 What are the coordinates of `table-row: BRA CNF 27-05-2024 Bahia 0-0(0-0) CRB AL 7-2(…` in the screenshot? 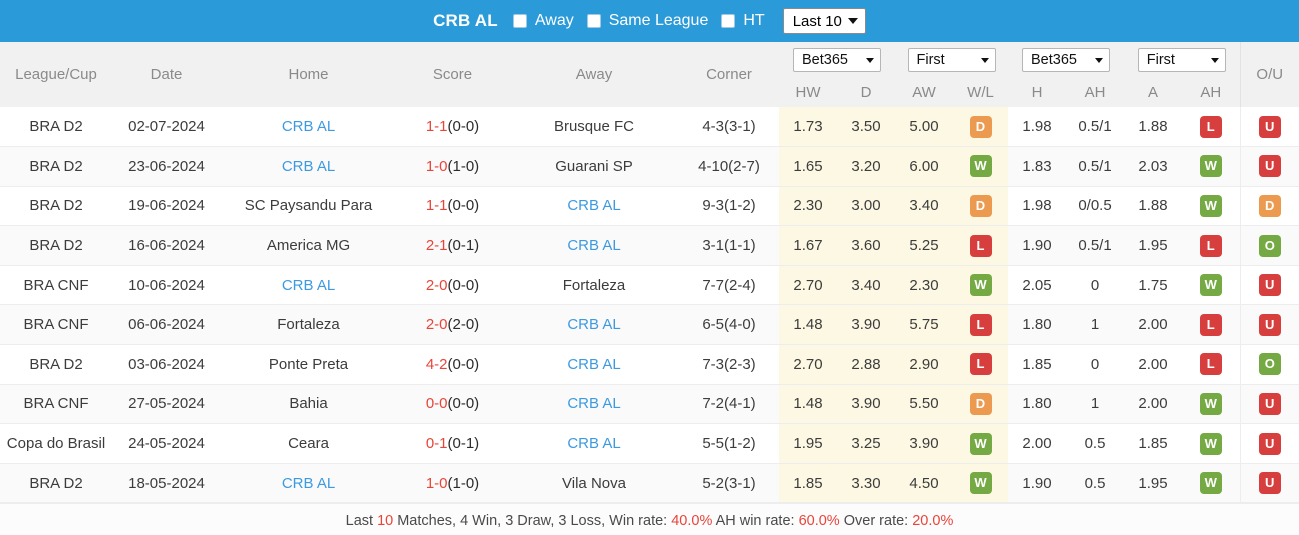 It's located at (649, 404).